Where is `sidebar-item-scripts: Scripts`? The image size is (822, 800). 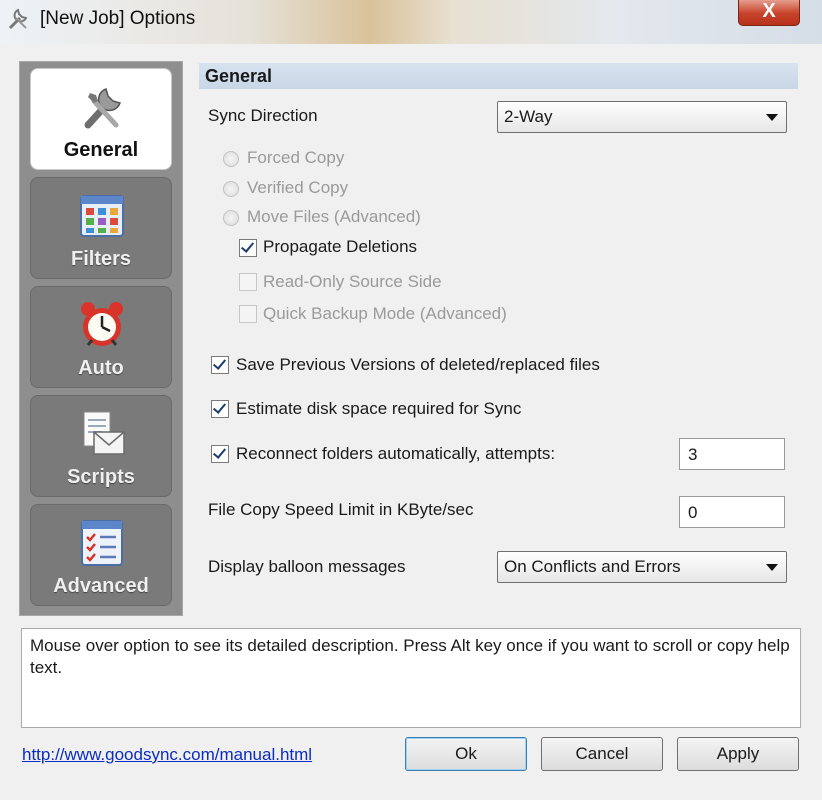 sidebar-item-scripts: Scripts is located at coordinates (101, 446).